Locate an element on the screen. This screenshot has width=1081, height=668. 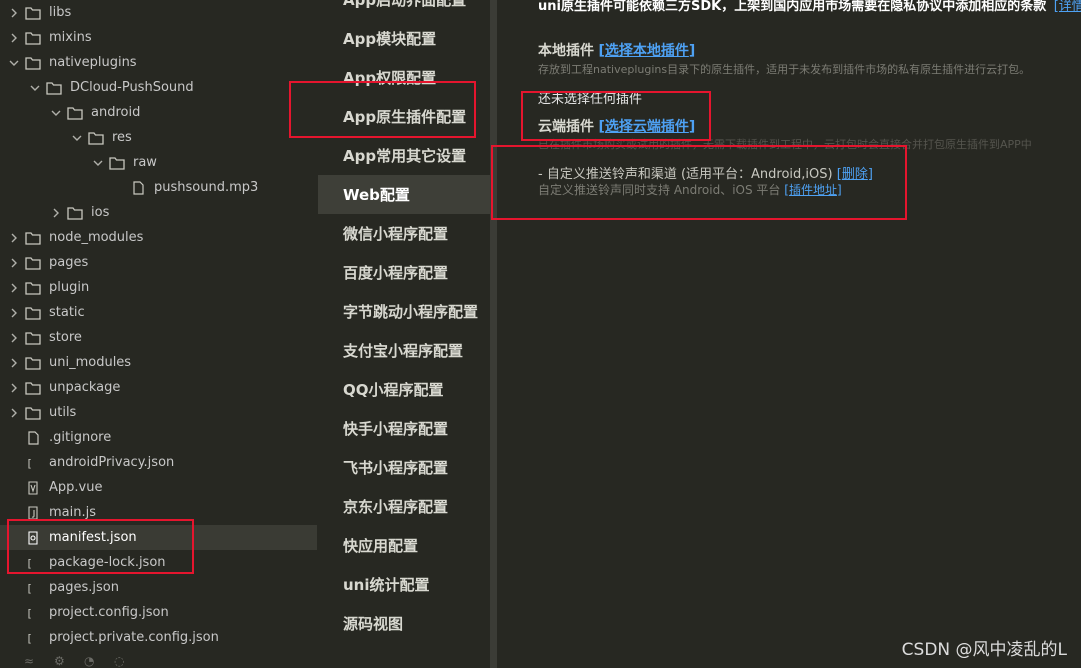
tree-file-row: [ ] project.config.json is located at coordinates (158, 612).